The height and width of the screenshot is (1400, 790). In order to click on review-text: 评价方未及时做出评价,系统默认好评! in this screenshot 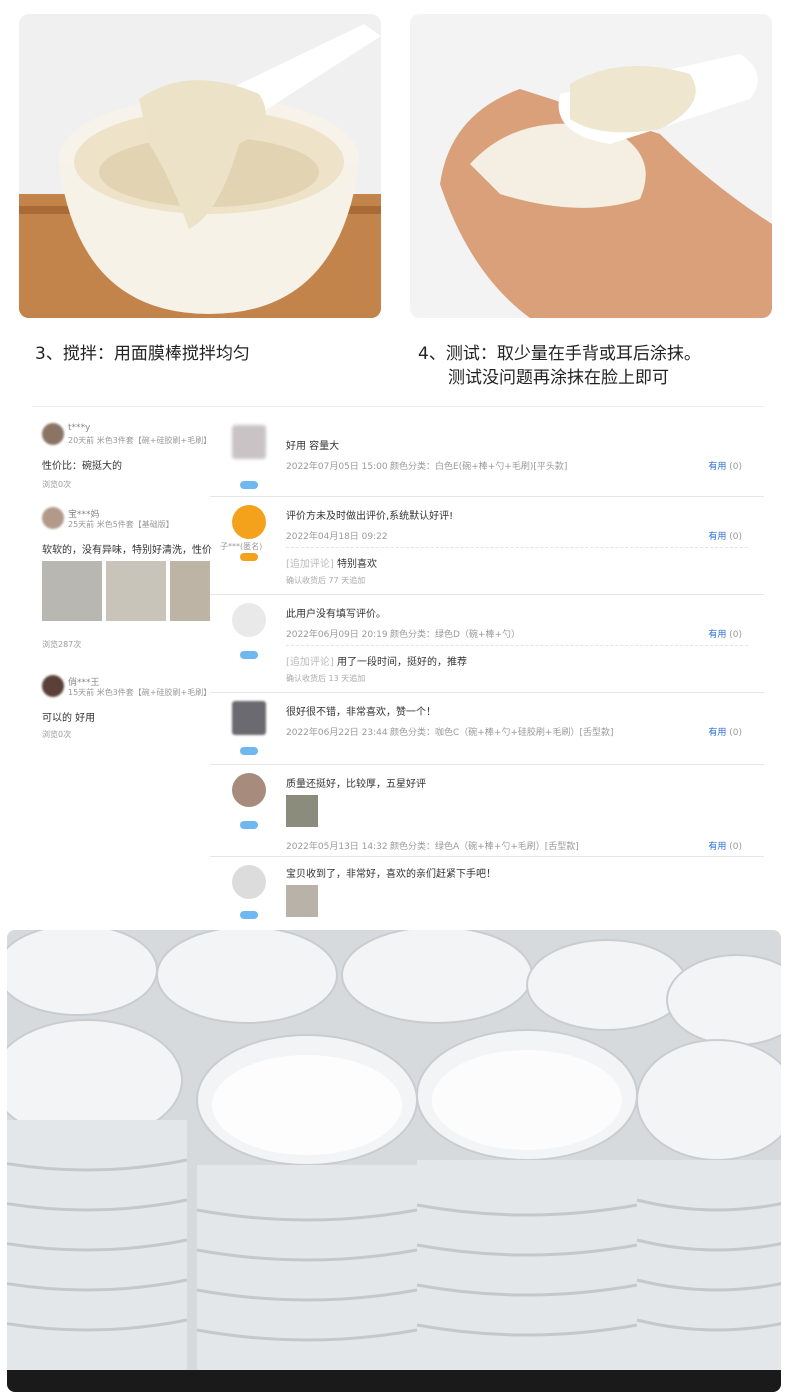, I will do `click(370, 516)`.